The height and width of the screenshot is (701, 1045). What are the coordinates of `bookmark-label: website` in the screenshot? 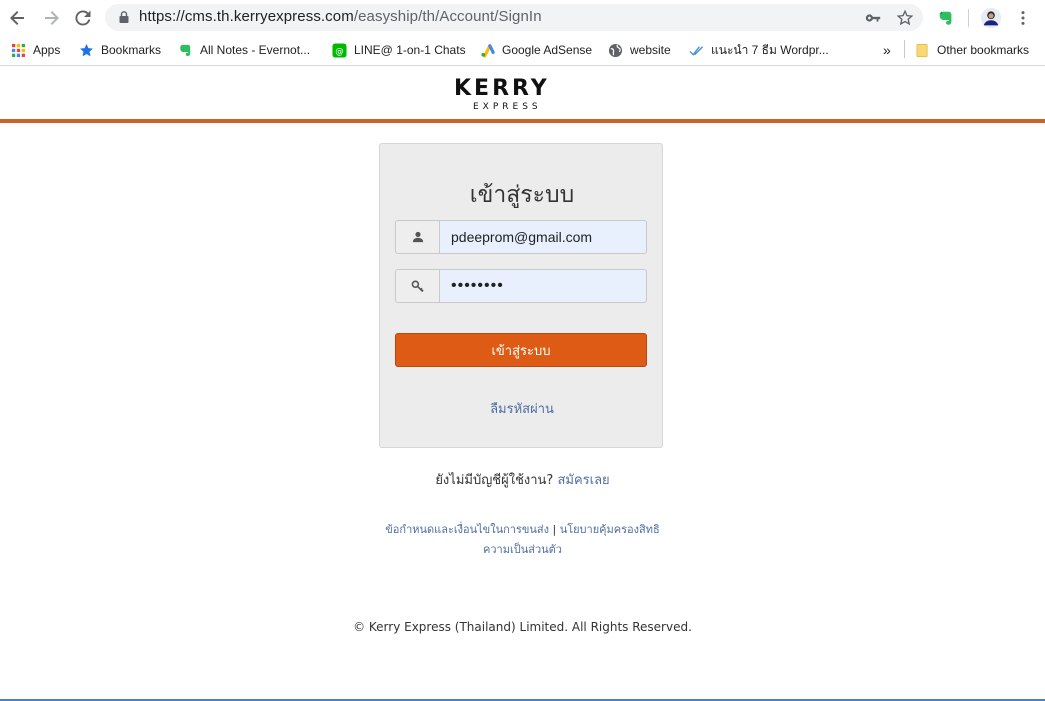 It's located at (650, 50).